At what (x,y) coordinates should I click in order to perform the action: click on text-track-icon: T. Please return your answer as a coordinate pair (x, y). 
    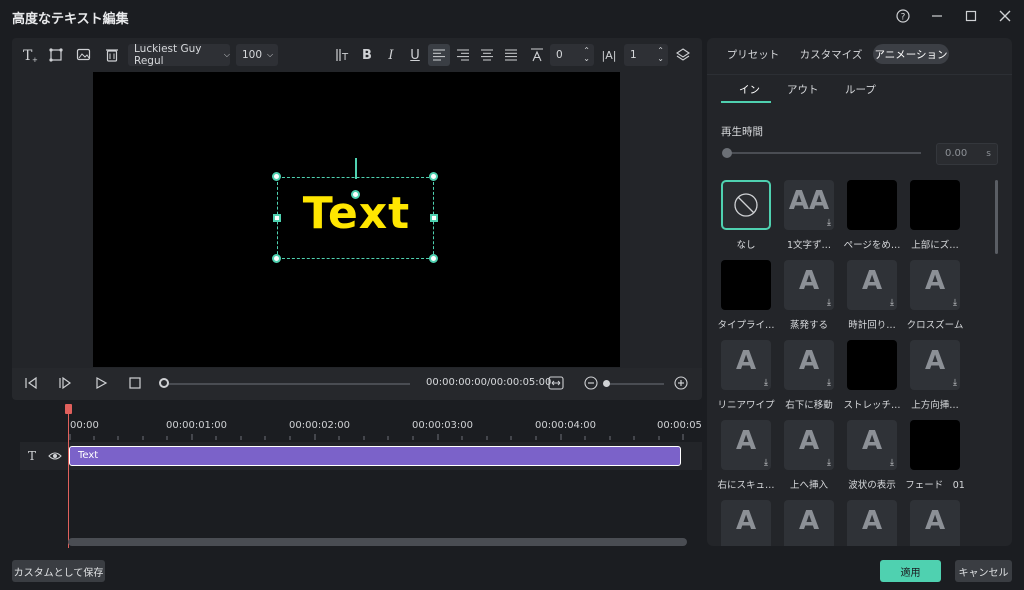
    Looking at the image, I should click on (32, 456).